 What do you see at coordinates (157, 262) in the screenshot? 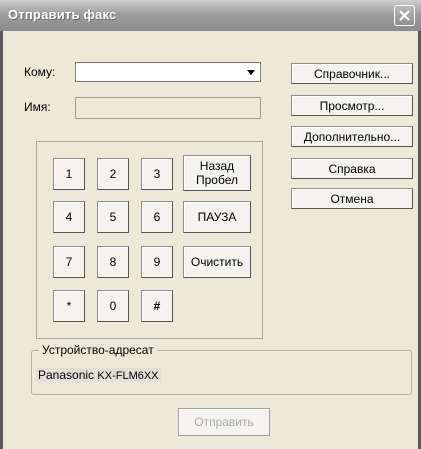
I see `key-9: 9` at bounding box center [157, 262].